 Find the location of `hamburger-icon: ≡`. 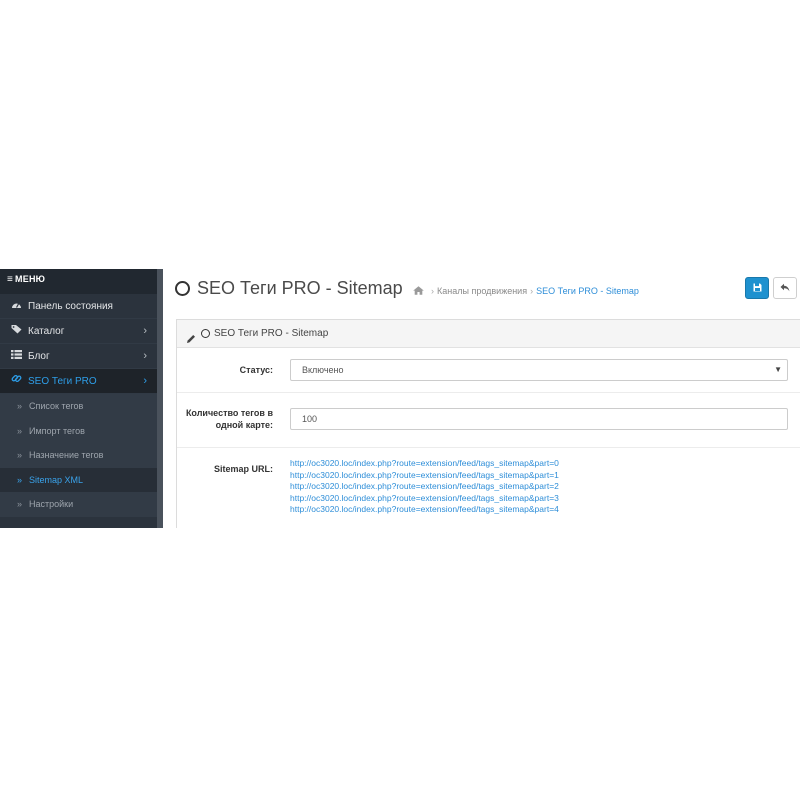

hamburger-icon: ≡ is located at coordinates (10, 279).